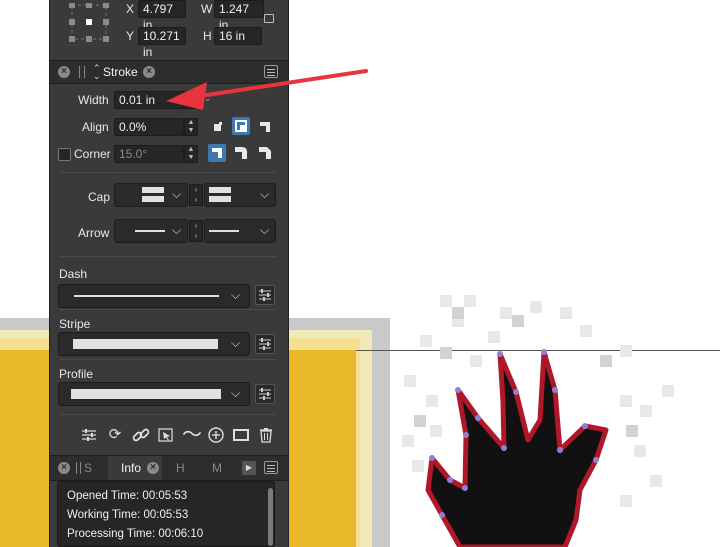 This screenshot has width=720, height=547. Describe the element at coordinates (269, 18) in the screenshot. I see `lock-icon` at that location.